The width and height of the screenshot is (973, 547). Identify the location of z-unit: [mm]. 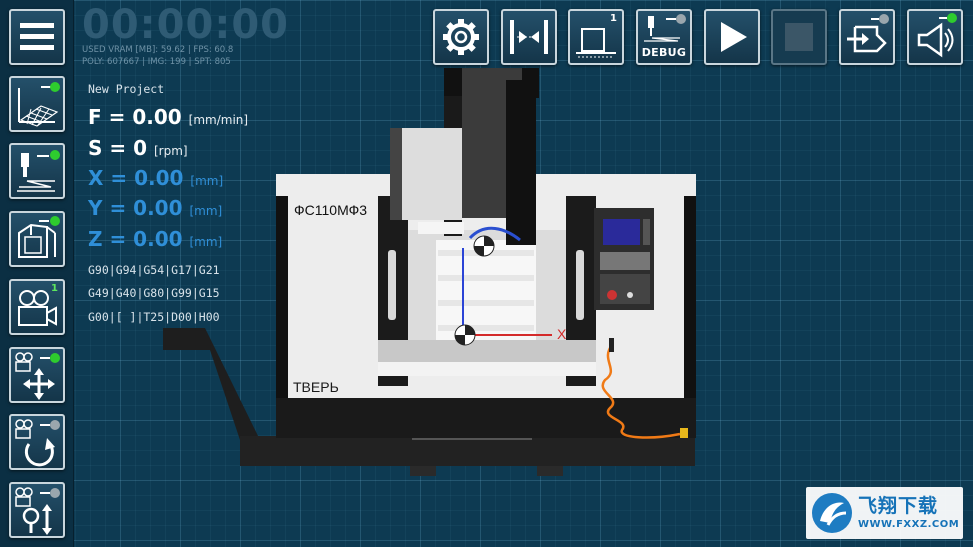
(206, 242).